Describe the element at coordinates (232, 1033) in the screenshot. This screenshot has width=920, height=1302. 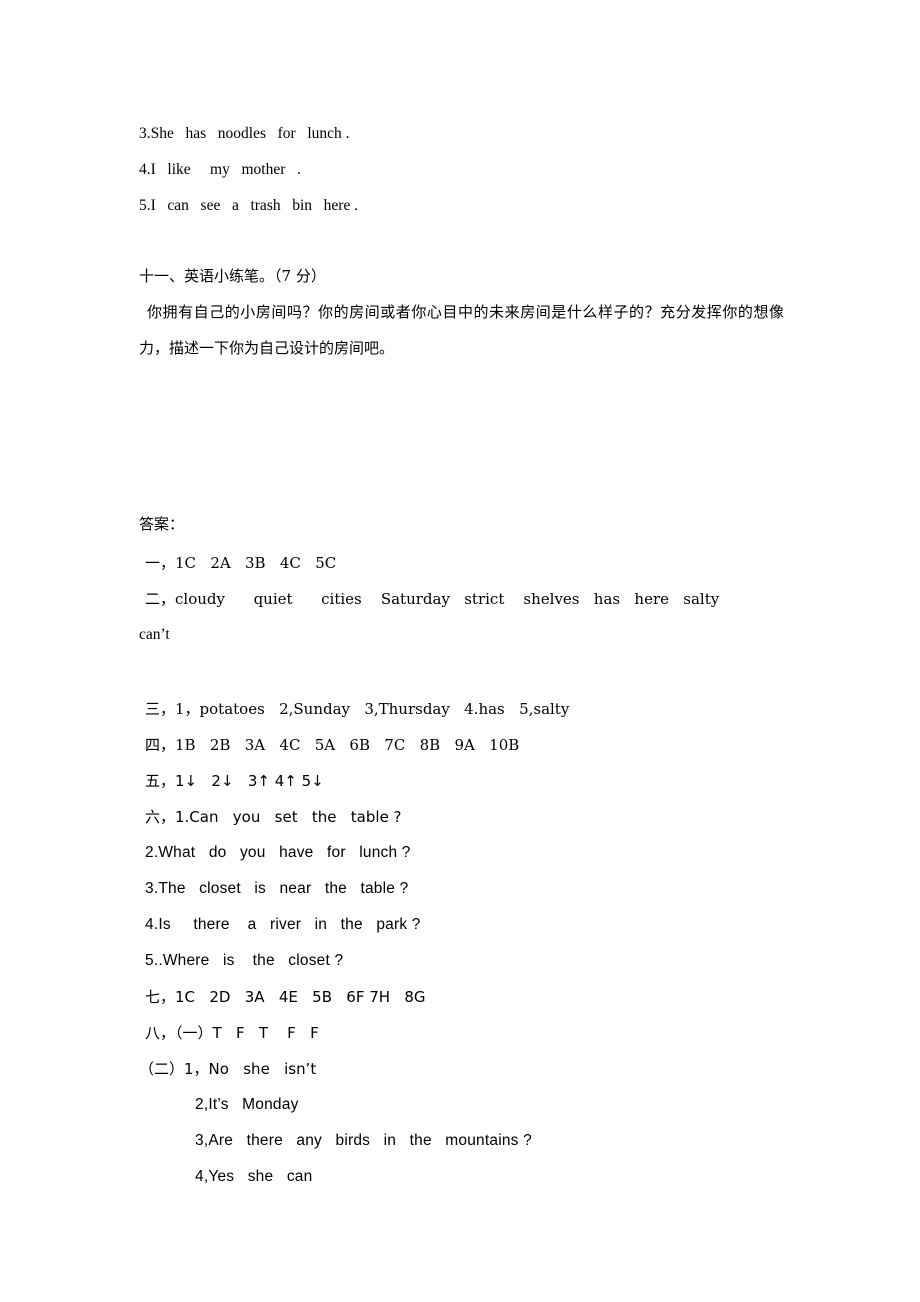
I see `answer-line-8-1: 八，（一）T F T F F` at that location.